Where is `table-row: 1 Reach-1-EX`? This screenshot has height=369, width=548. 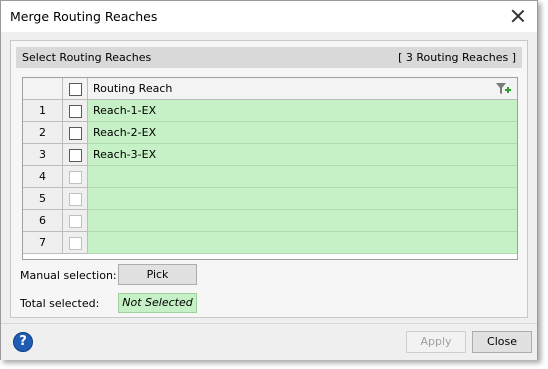 table-row: 1 Reach-1-EX is located at coordinates (270, 111).